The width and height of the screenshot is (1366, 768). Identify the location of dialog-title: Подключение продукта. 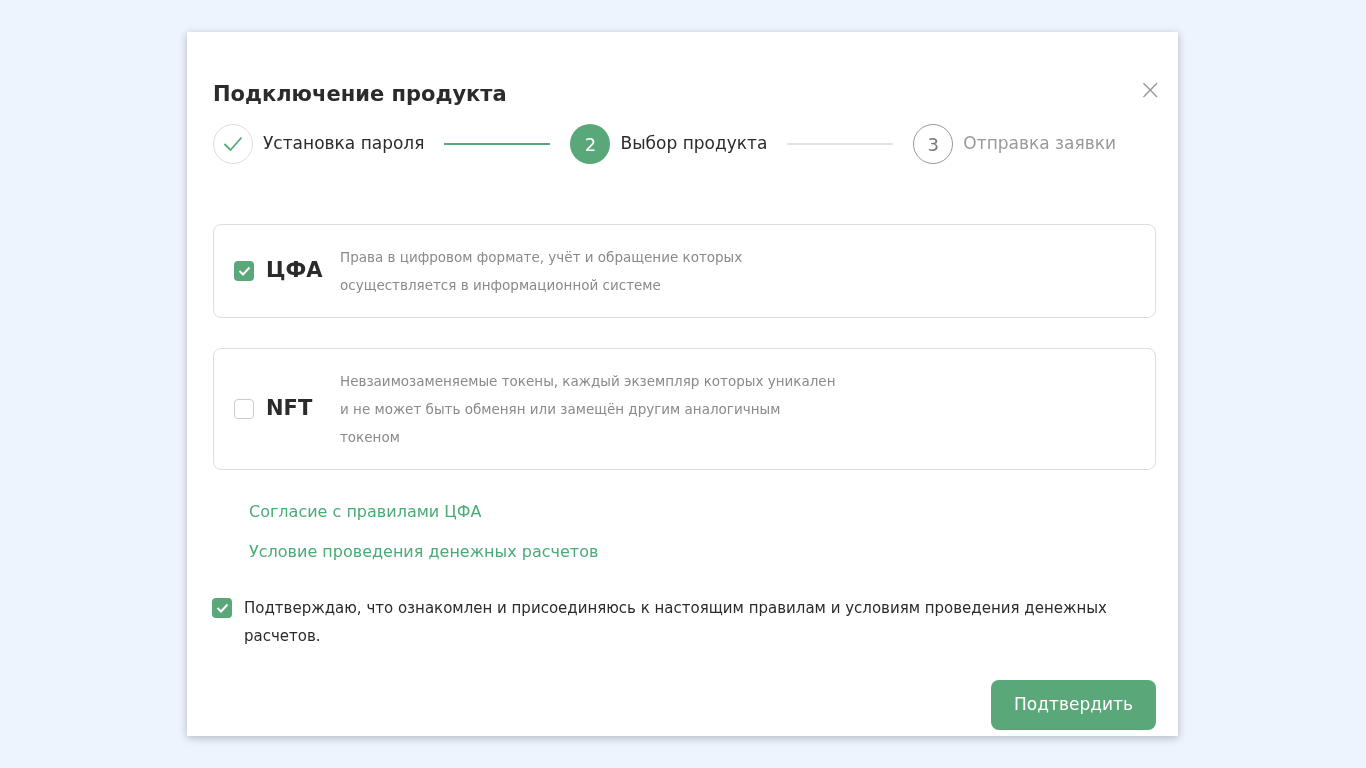
(360, 94).